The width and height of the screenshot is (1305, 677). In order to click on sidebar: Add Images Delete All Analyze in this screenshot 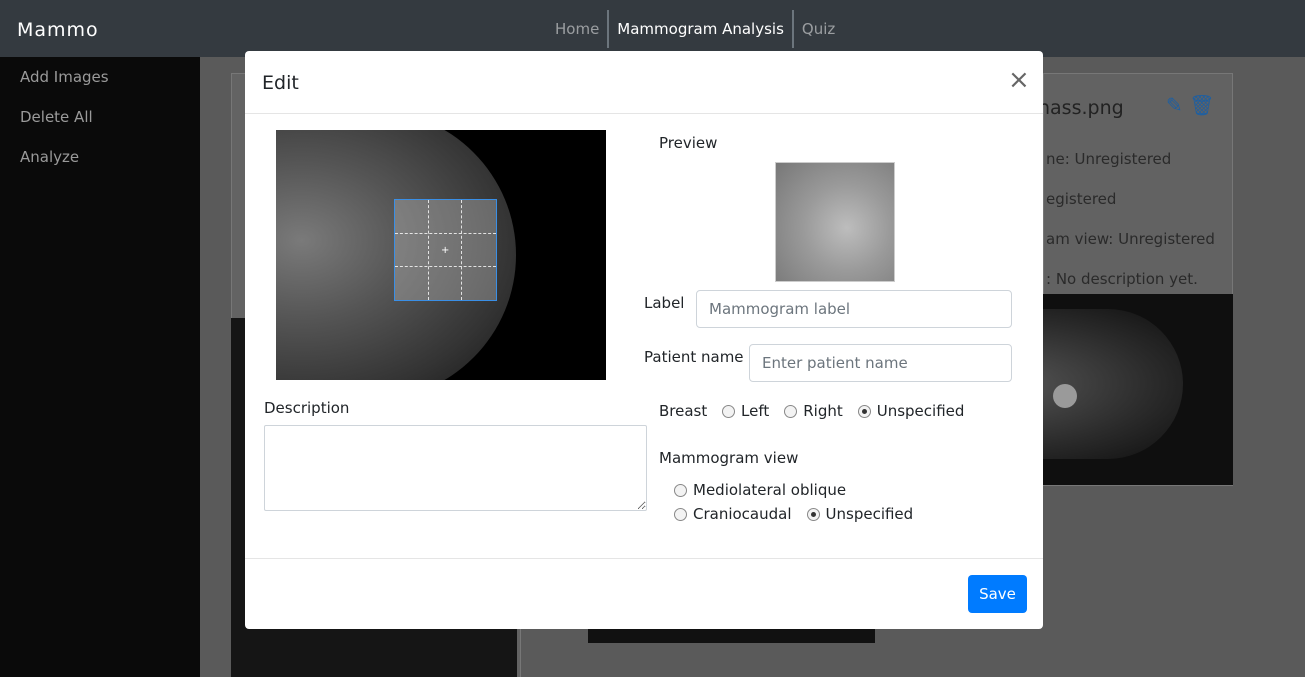, I will do `click(100, 367)`.